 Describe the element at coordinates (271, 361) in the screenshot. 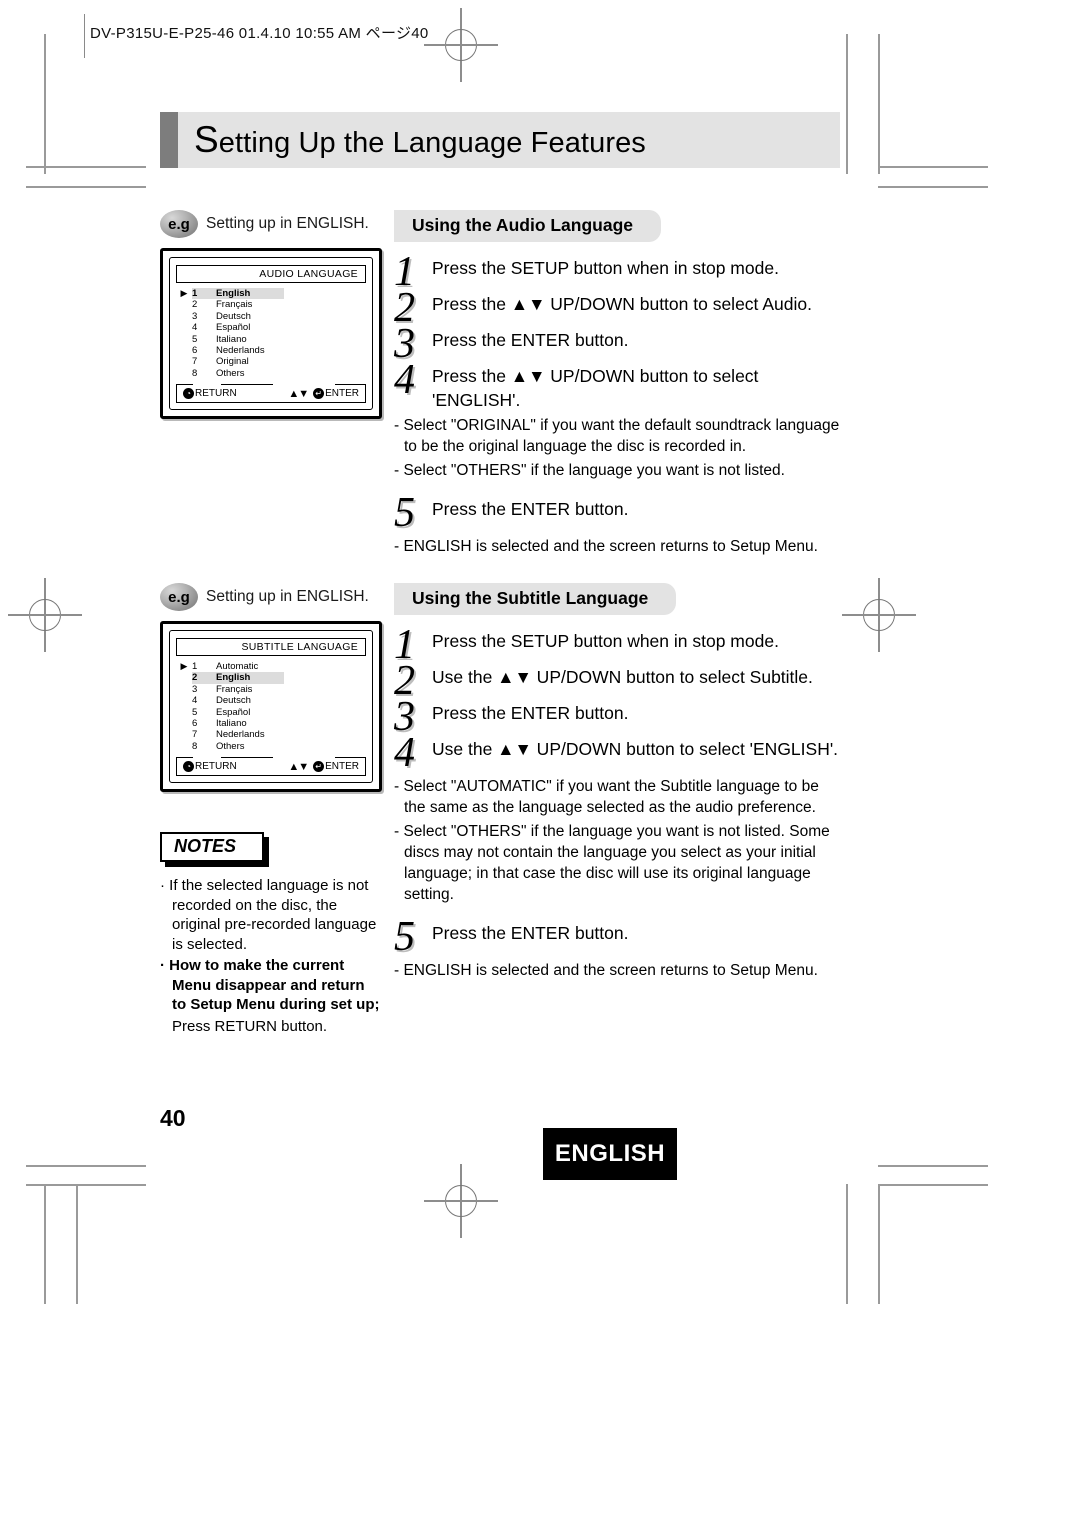

I see `list-item: 7 Original` at that location.